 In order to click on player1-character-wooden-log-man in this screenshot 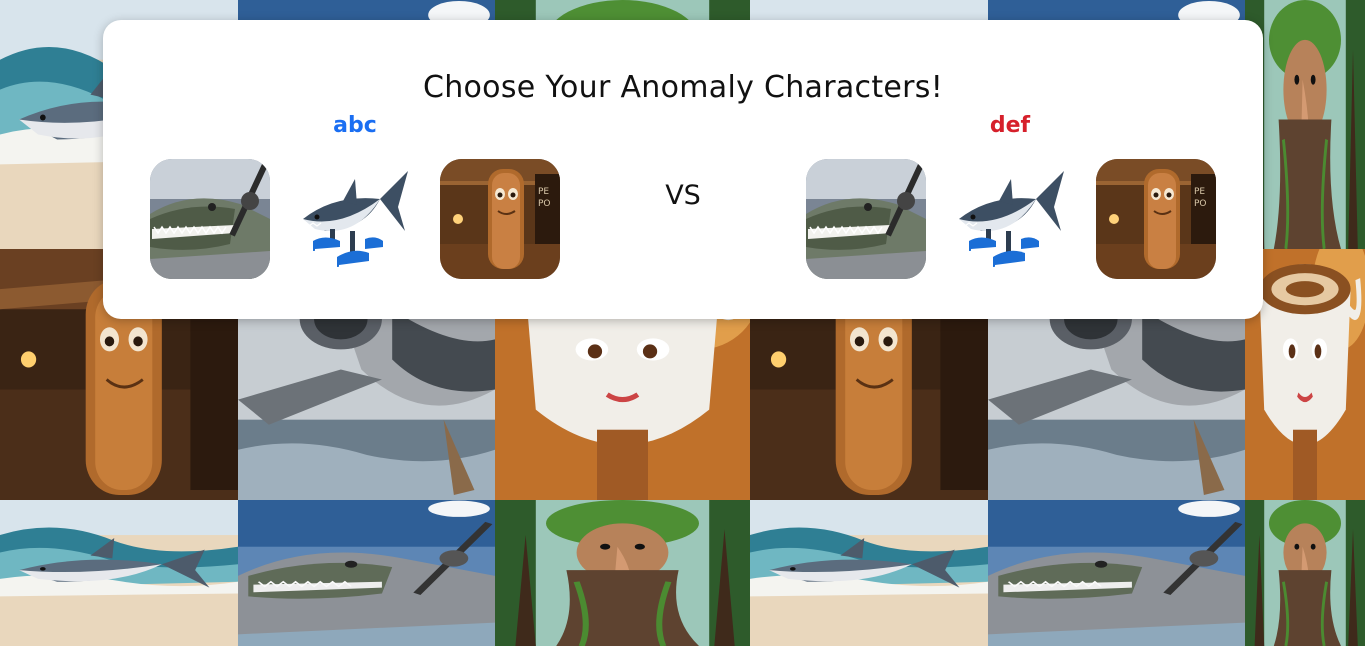, I will do `click(500, 219)`.